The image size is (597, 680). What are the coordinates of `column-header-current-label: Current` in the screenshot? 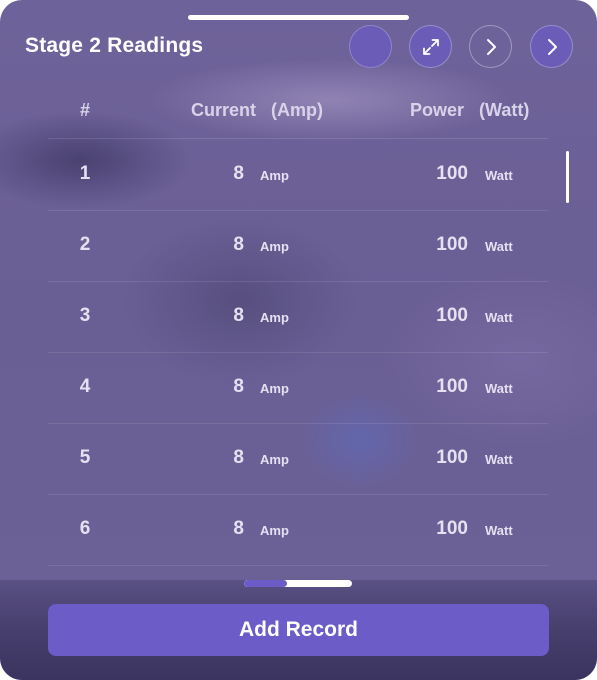 It's located at (224, 110).